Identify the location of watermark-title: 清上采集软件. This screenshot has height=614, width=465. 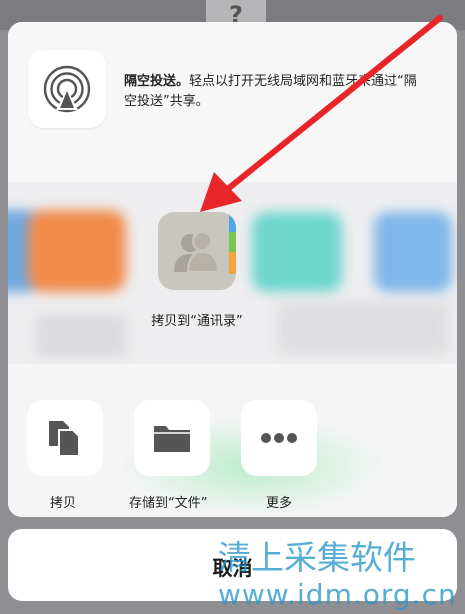
(317, 557).